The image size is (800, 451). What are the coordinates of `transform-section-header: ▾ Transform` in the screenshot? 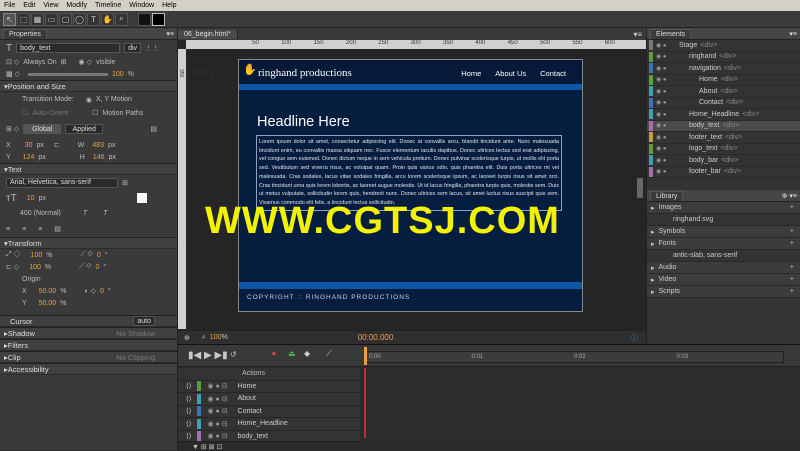 It's located at (88, 243).